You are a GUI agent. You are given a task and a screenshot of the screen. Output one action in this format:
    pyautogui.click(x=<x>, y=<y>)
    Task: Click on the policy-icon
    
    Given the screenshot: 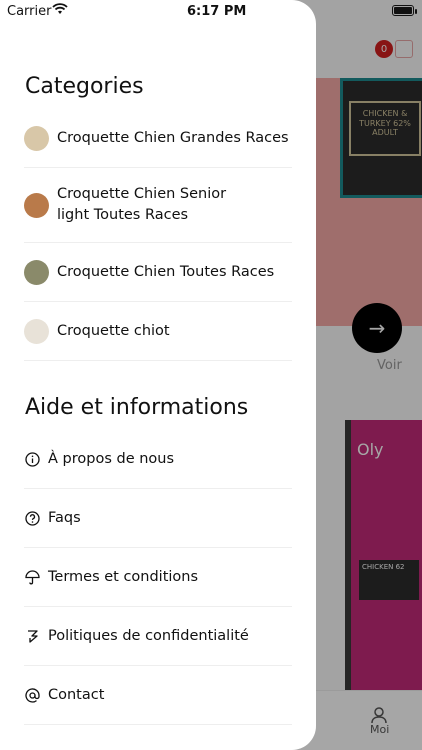 What is the action you would take?
    pyautogui.click(x=32, y=636)
    